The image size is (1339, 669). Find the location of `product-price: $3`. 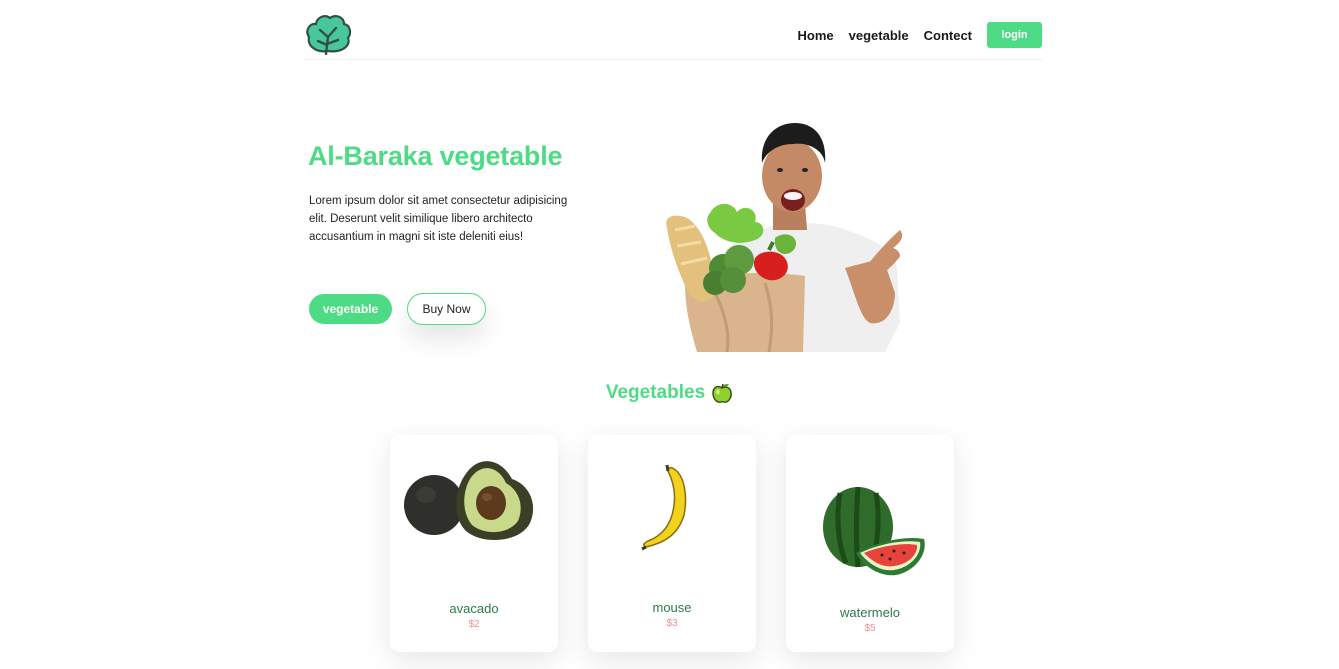

product-price: $3 is located at coordinates (672, 623).